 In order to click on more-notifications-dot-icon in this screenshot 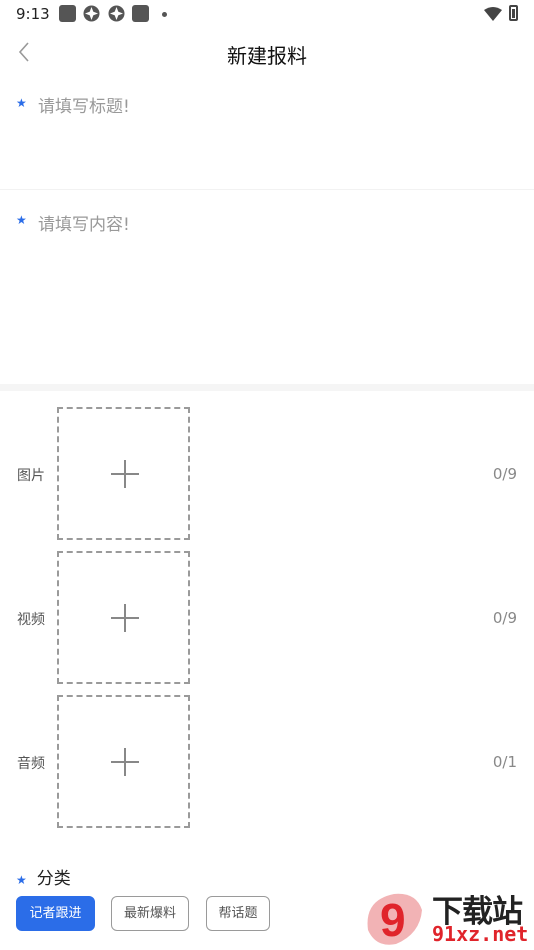, I will do `click(164, 14)`.